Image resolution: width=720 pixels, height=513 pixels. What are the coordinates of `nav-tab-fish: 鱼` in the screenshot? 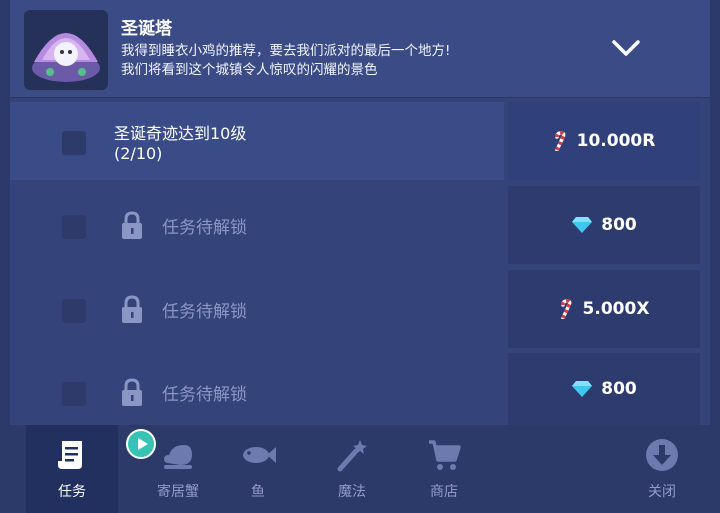 It's located at (258, 469).